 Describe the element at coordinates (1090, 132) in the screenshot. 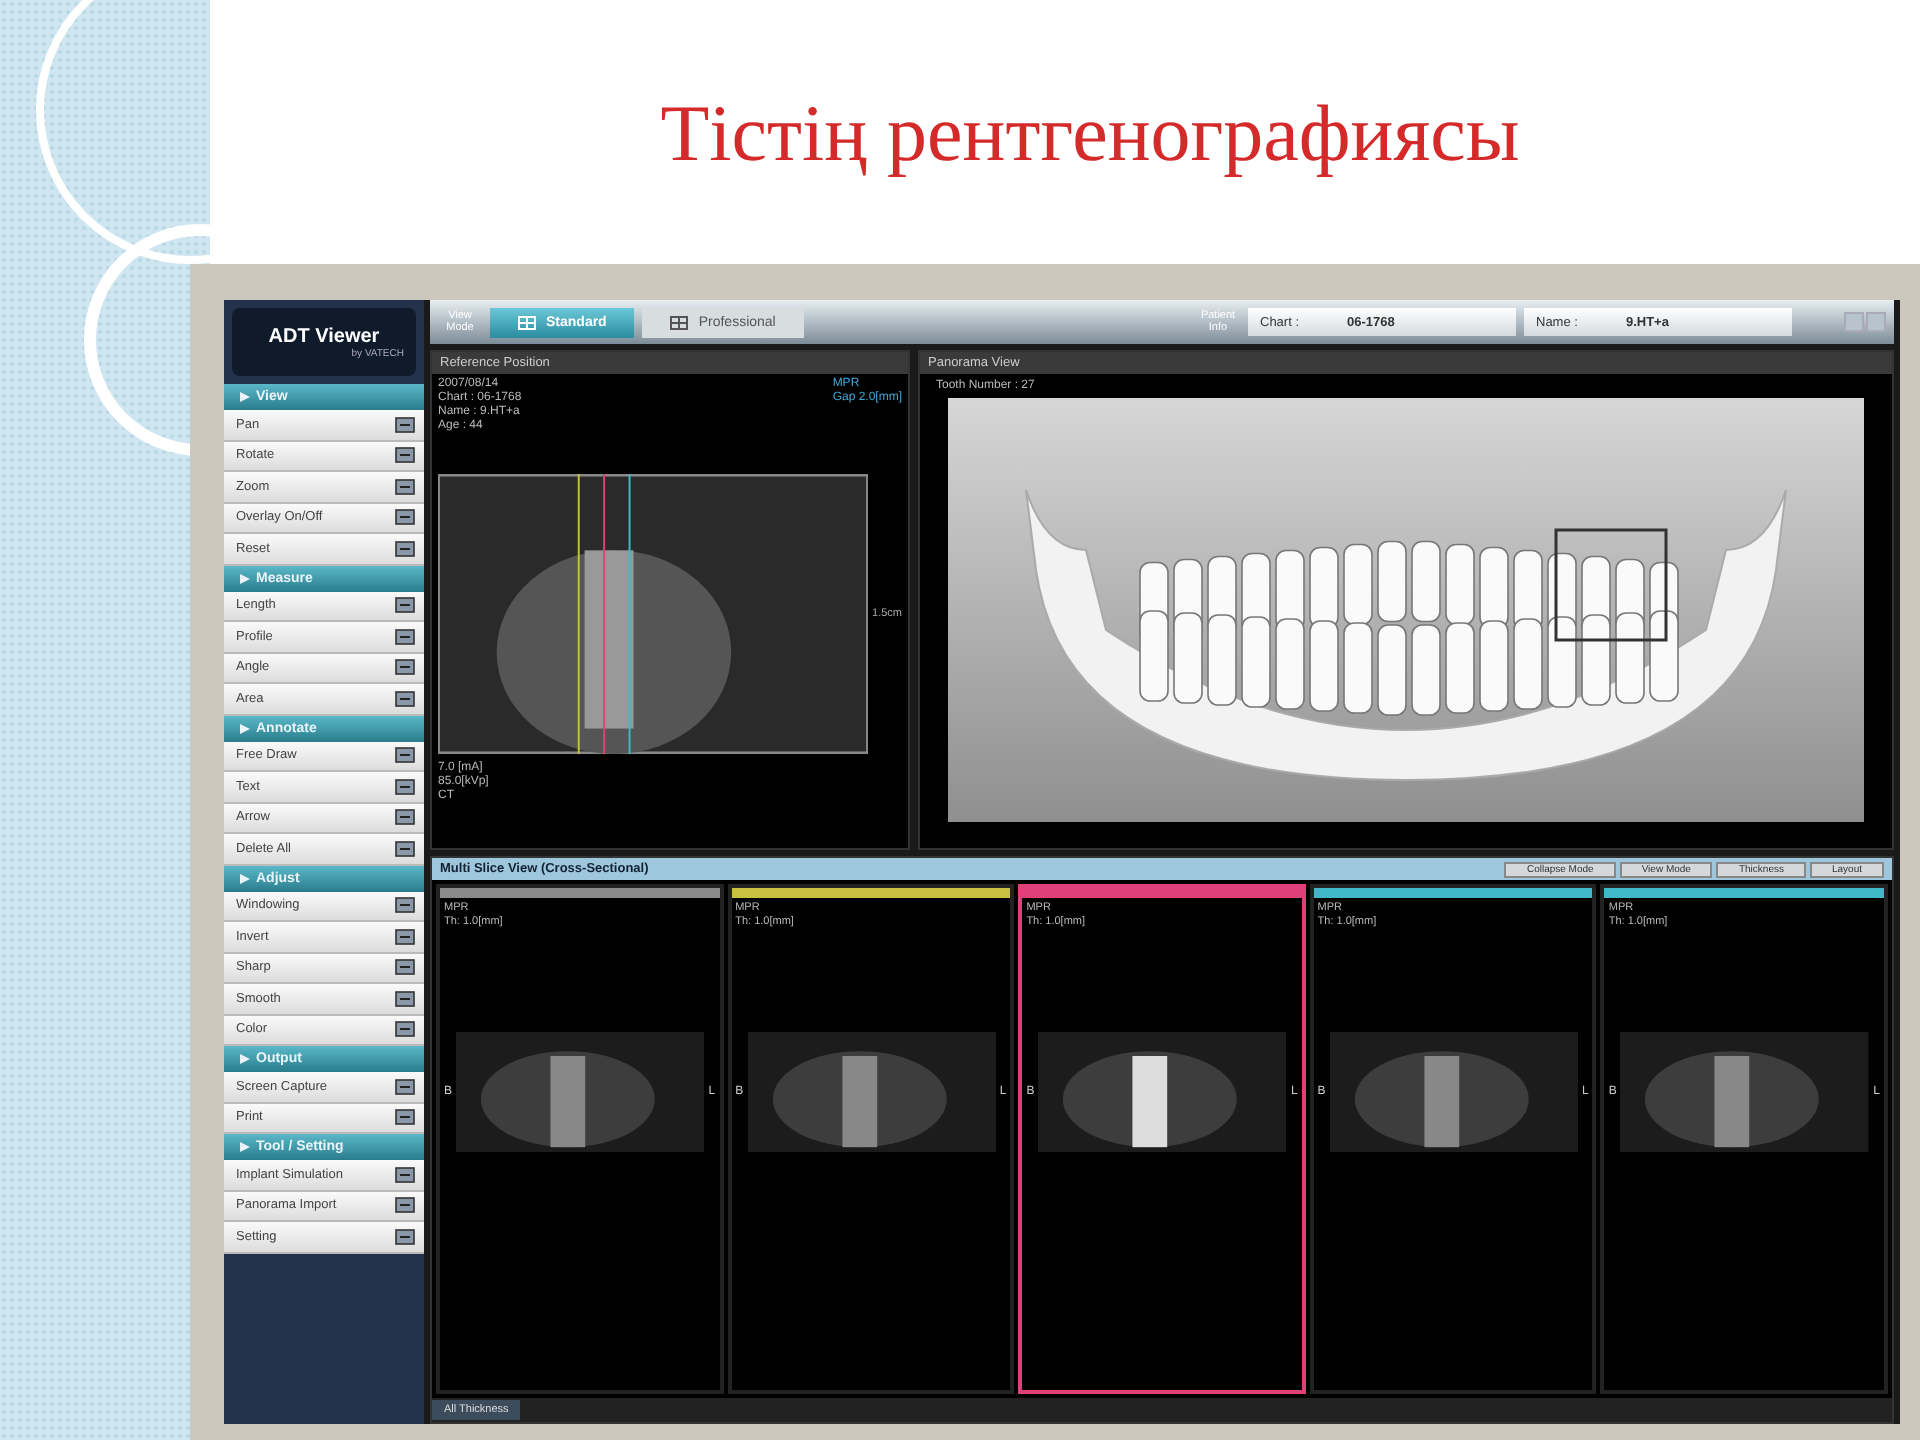

I see `slide-title: Тістің рентгенографиясы` at that location.